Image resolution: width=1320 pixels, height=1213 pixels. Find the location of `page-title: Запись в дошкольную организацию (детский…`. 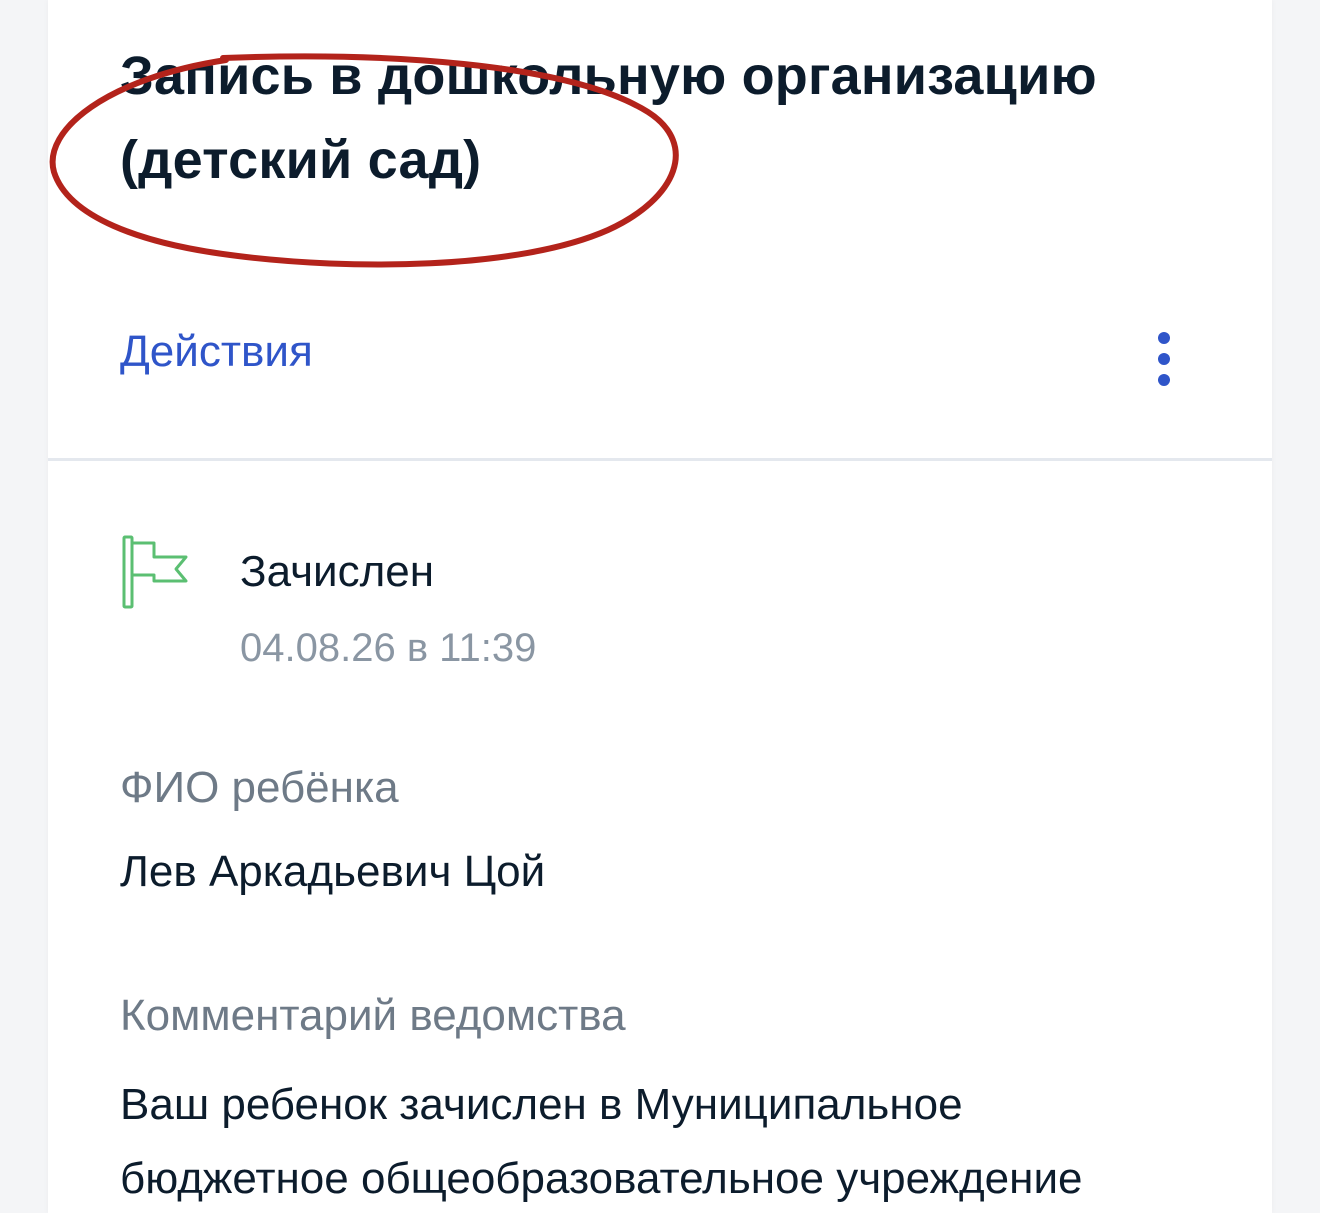

page-title: Запись в дошкольную организацию (детский… is located at coordinates (670, 118).